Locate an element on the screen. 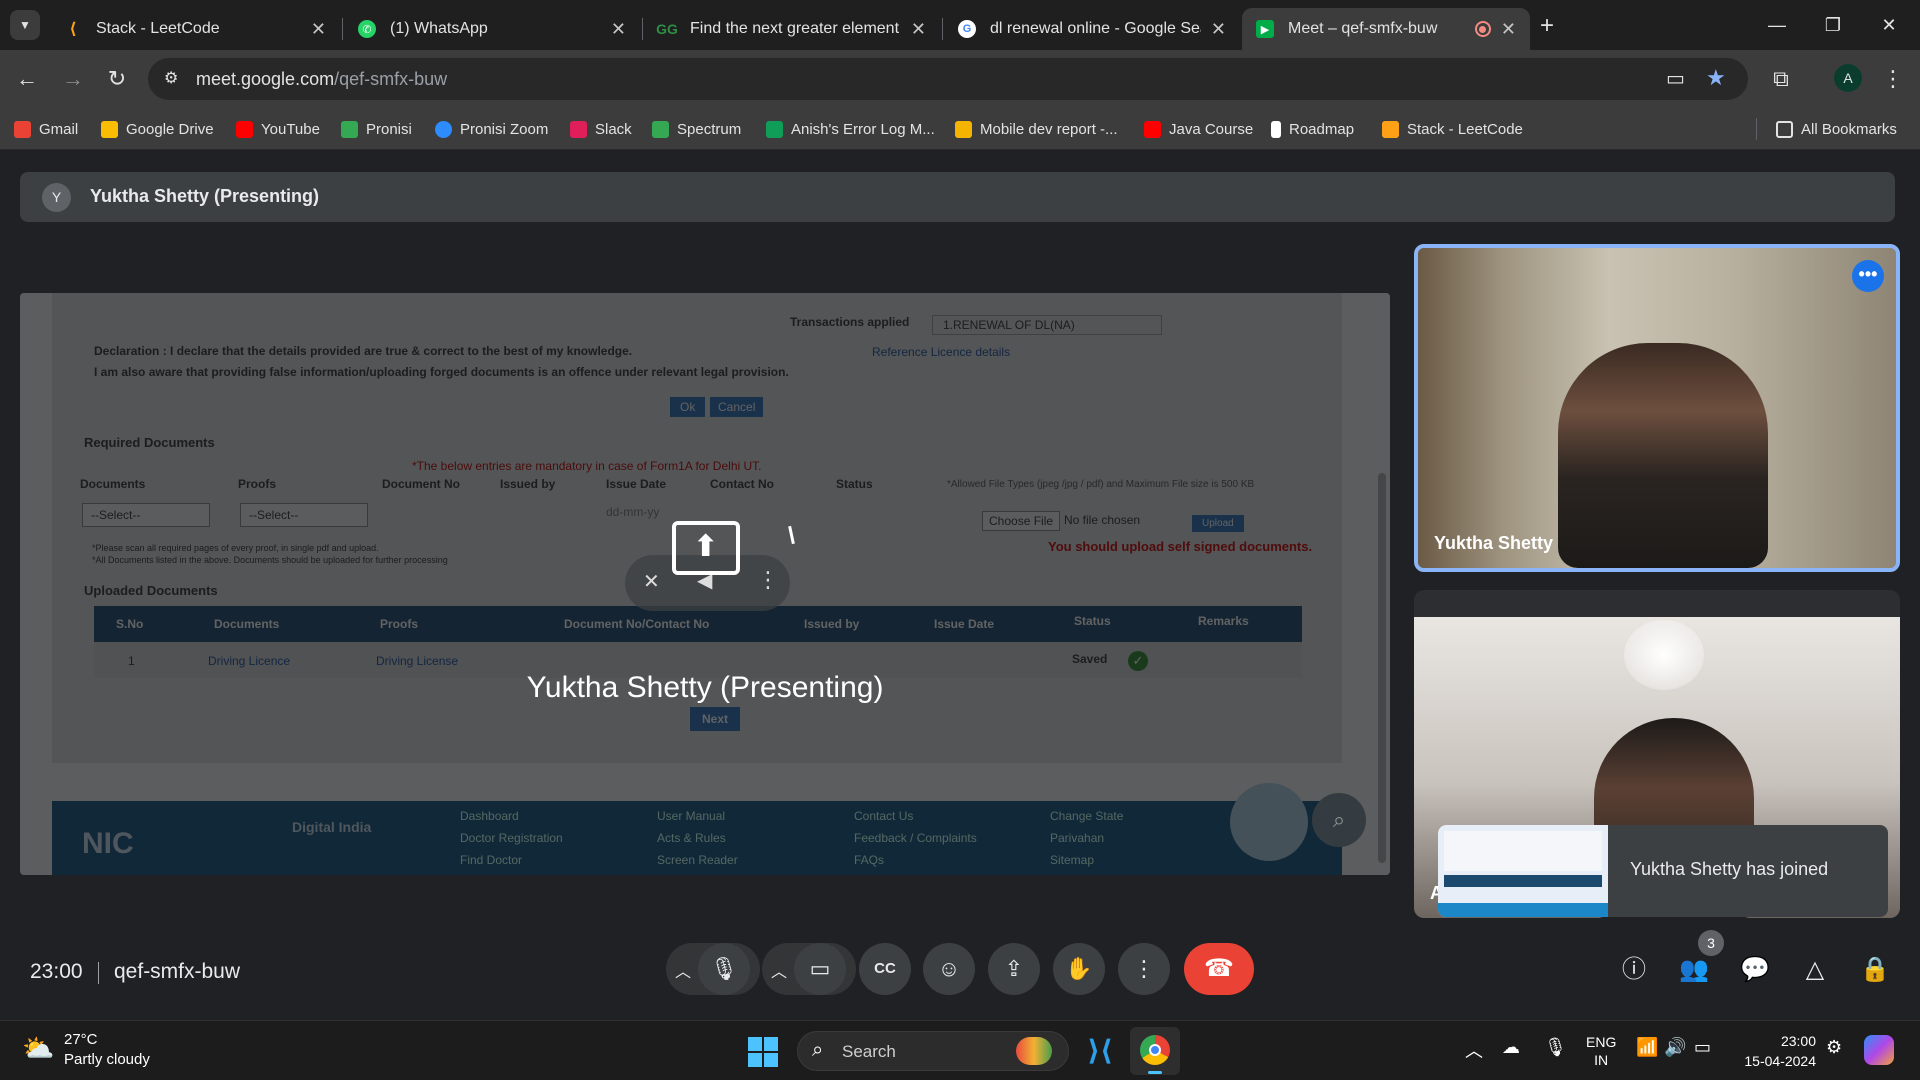  gmail-icon is located at coordinates (22, 129).